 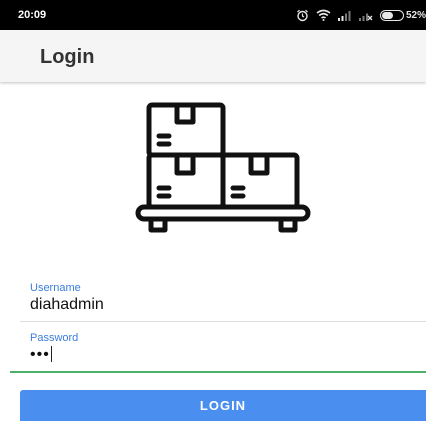 I want to click on username-underline, so click(x=223, y=321).